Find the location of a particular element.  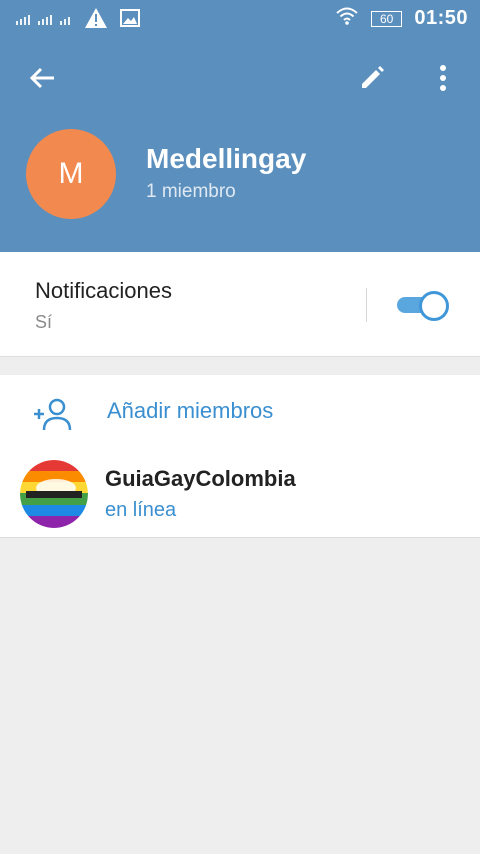

divider is located at coordinates (366, 305).